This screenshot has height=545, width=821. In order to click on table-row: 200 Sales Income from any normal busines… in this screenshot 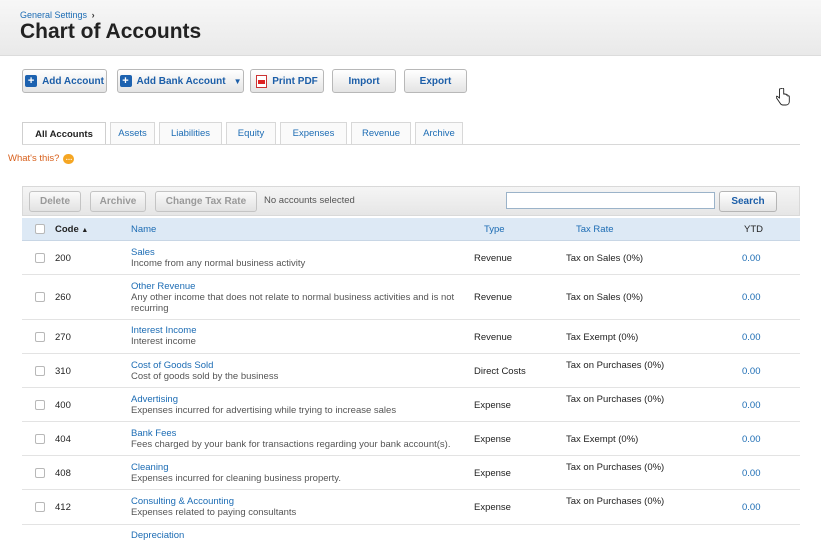, I will do `click(411, 258)`.